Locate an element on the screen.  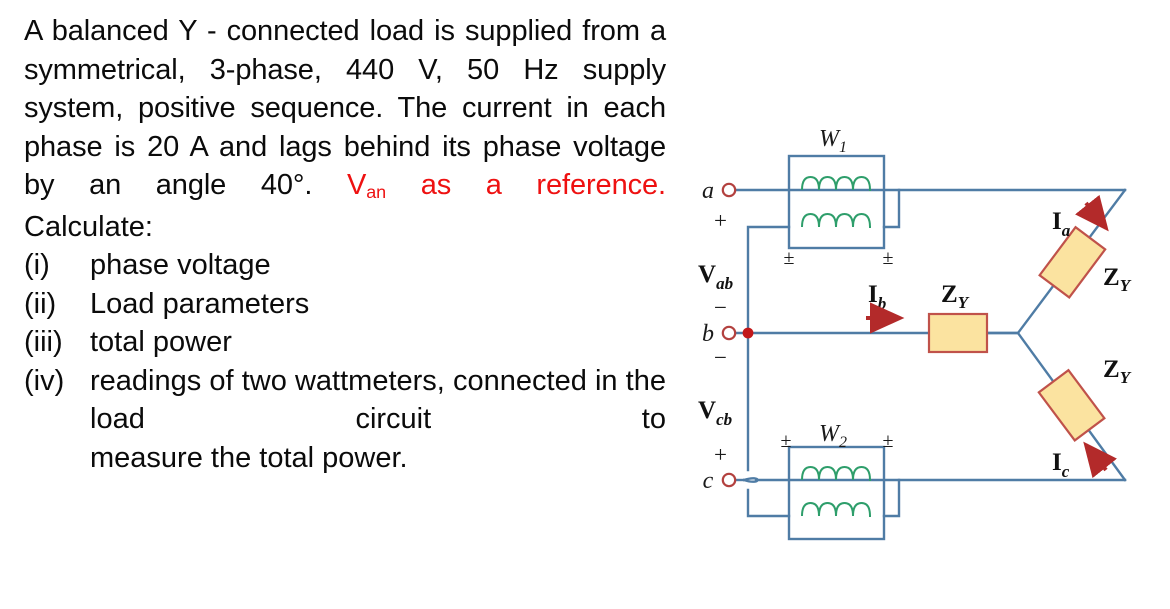
question-line-6-prefix: by an angle 40°. is located at coordinates (168, 185).